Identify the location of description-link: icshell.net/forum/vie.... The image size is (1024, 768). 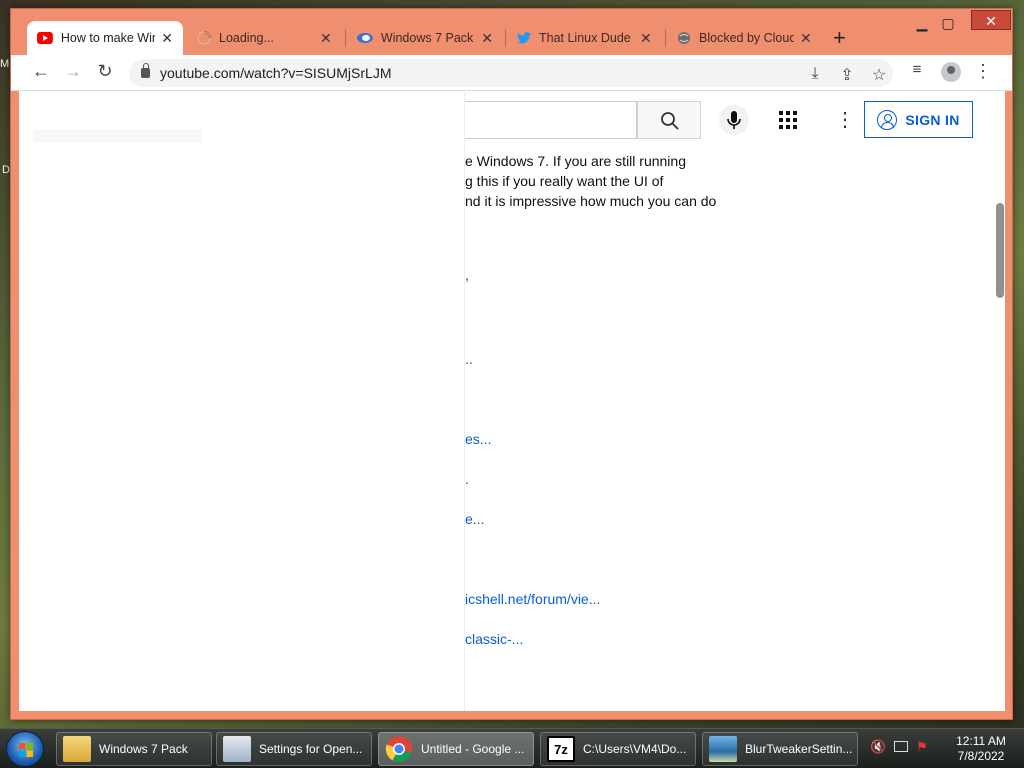
(532, 599).